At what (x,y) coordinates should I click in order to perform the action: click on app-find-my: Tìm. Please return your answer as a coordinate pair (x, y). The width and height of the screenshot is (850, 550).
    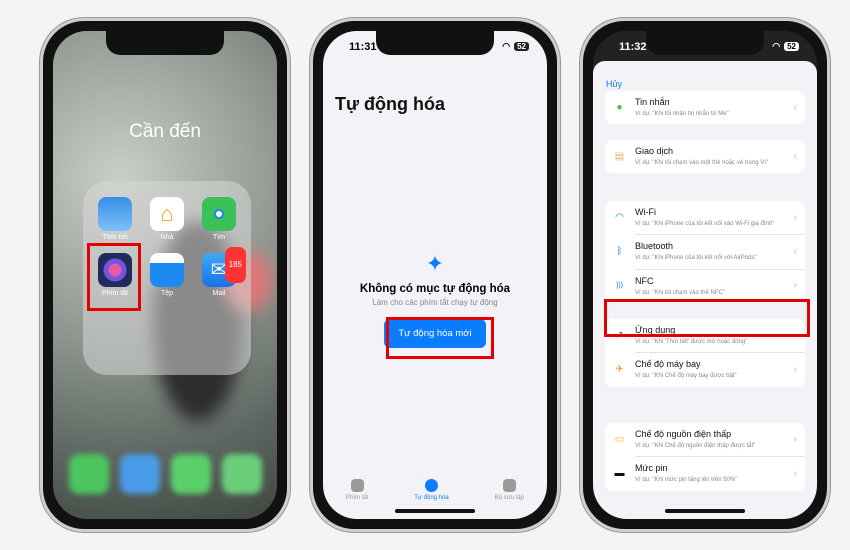
    Looking at the image, I should click on (219, 219).